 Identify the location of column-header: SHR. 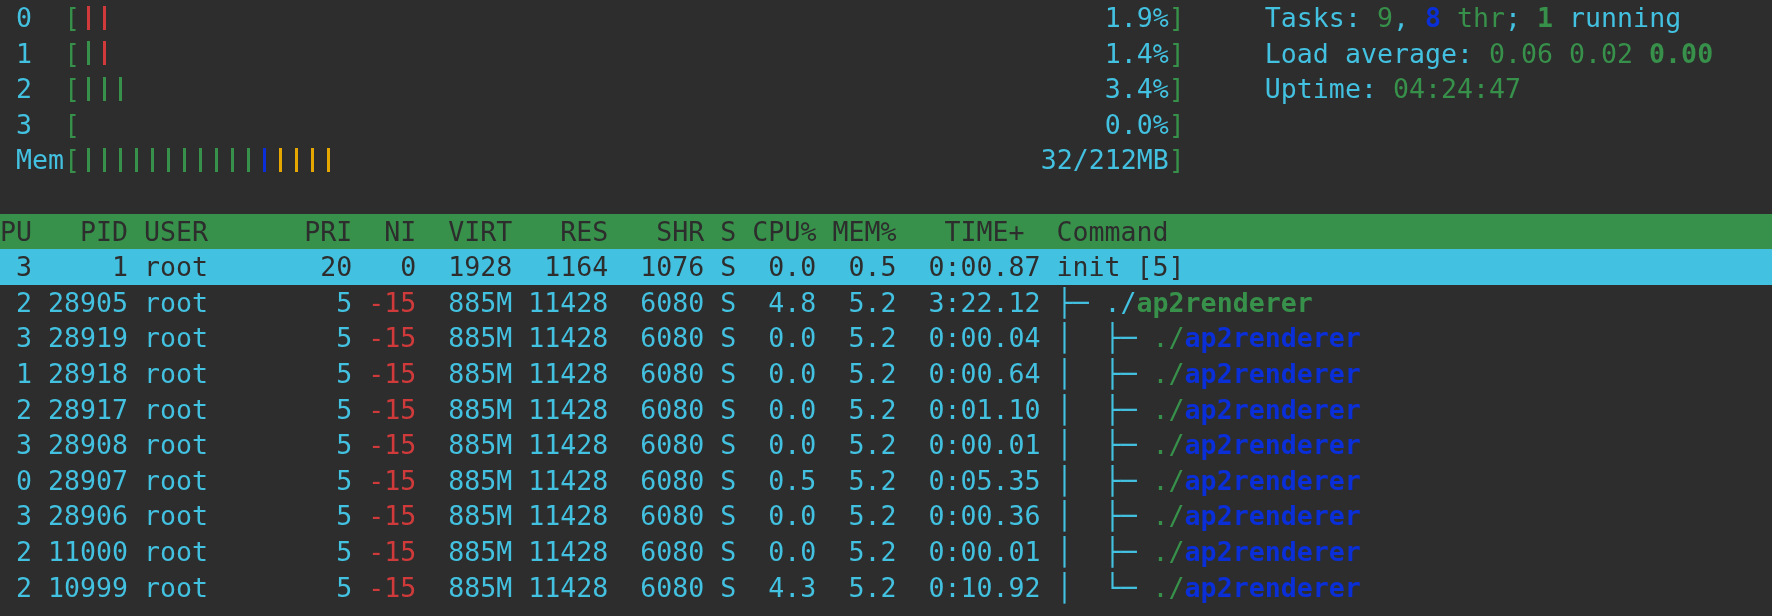
(664, 231).